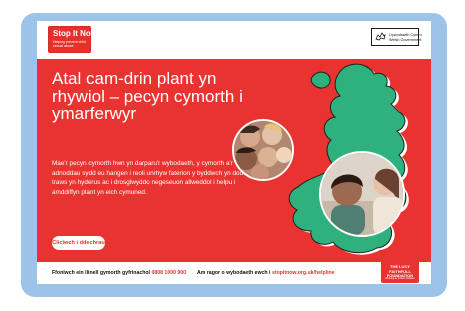 This screenshot has width=465, height=311. Describe the element at coordinates (400, 278) in the screenshot. I see `lff-logo-tagline: Working to protect children` at that location.